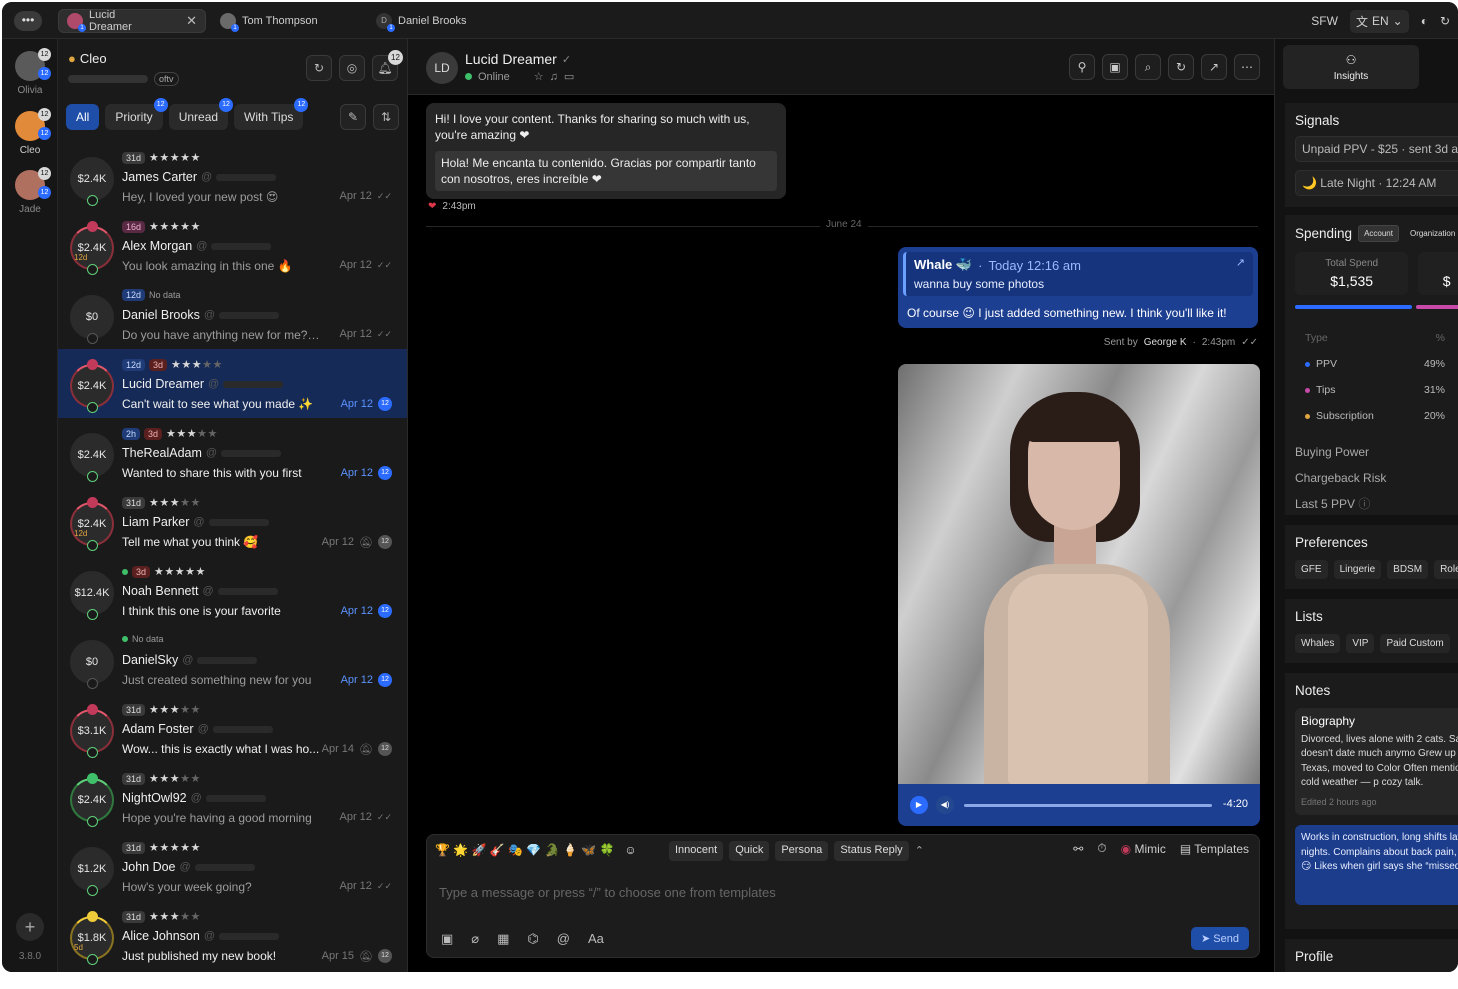 Image resolution: width=1458 pixels, height=989 pixels. I want to click on pin-icon: ⚲, so click(1082, 67).